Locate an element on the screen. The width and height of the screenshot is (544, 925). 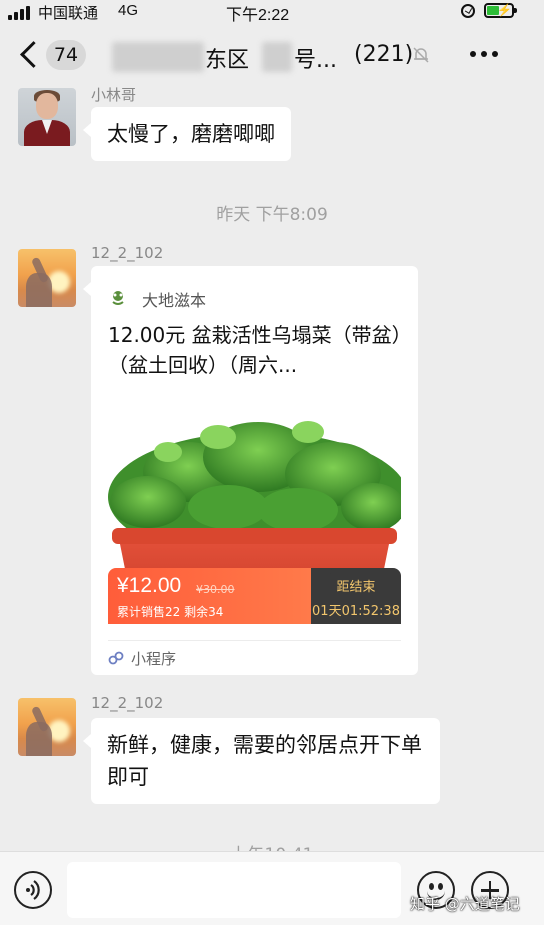
status-bar: 中国联通 4G 下午2:22 ⚡ is located at coordinates (272, 12).